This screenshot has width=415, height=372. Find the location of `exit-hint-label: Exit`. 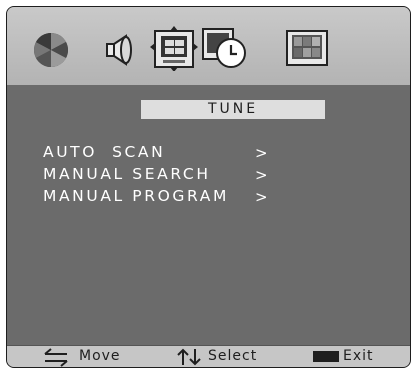

exit-hint-label: Exit is located at coordinates (358, 356).